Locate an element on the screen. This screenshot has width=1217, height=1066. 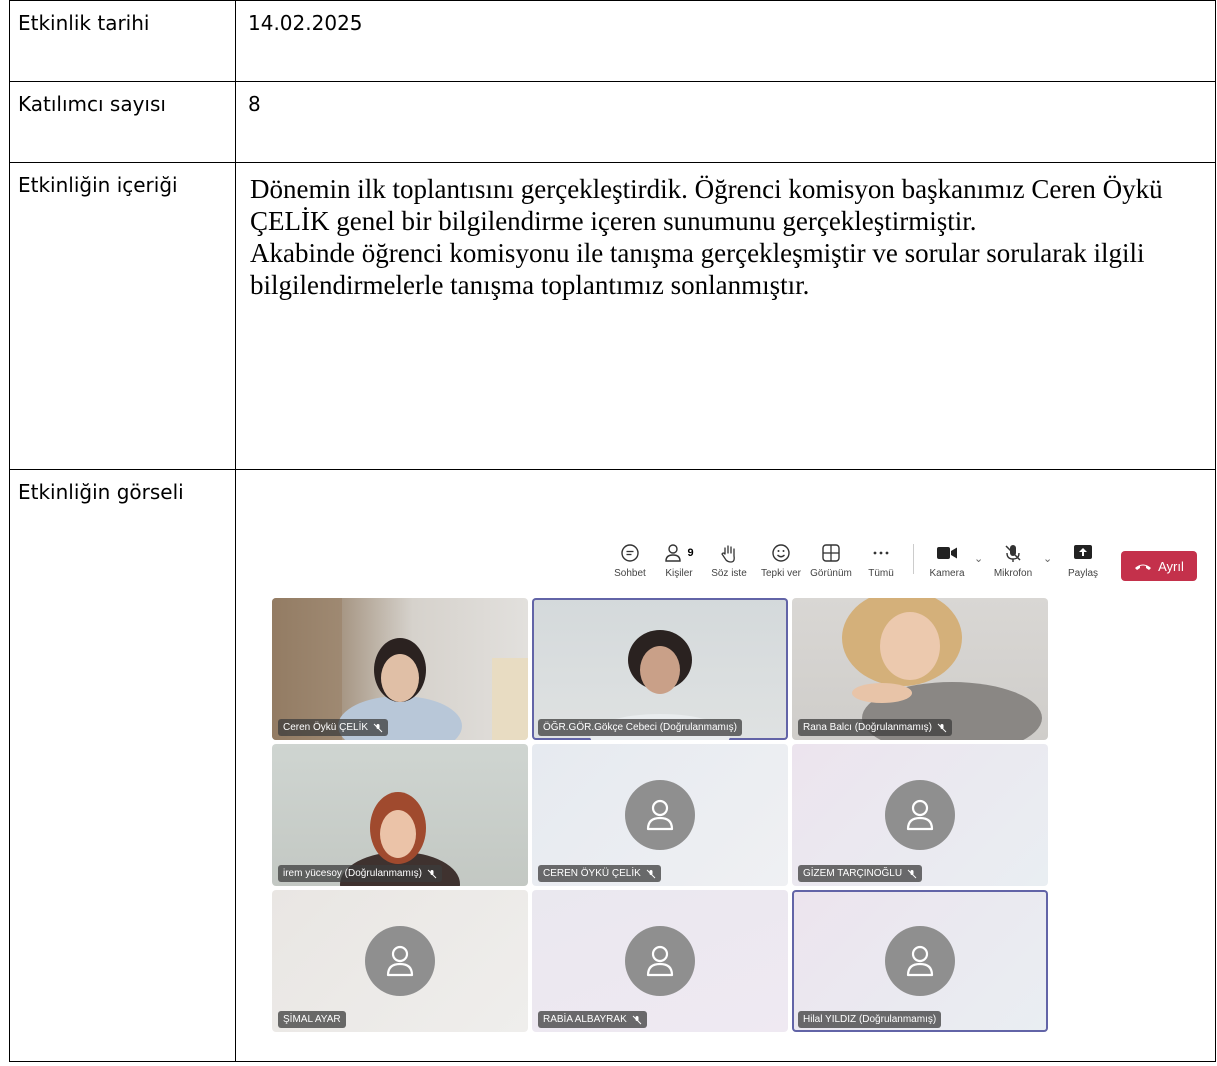
row-date: Etkinlik tarihi 14.02.2025 is located at coordinates (612, 41).